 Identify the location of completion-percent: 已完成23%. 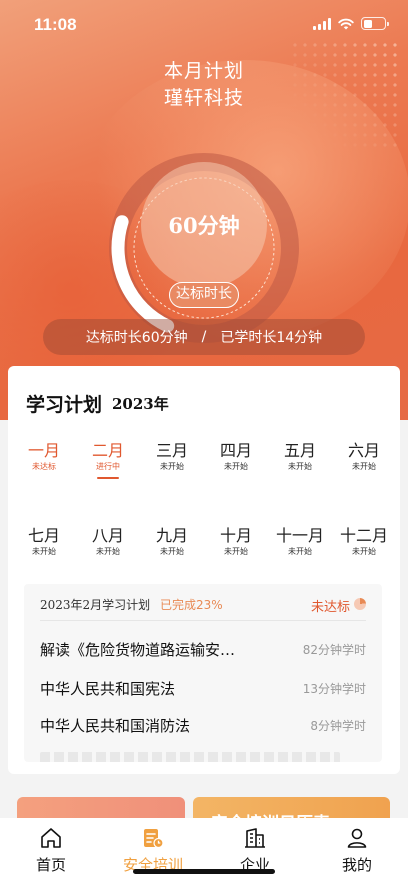
(191, 605).